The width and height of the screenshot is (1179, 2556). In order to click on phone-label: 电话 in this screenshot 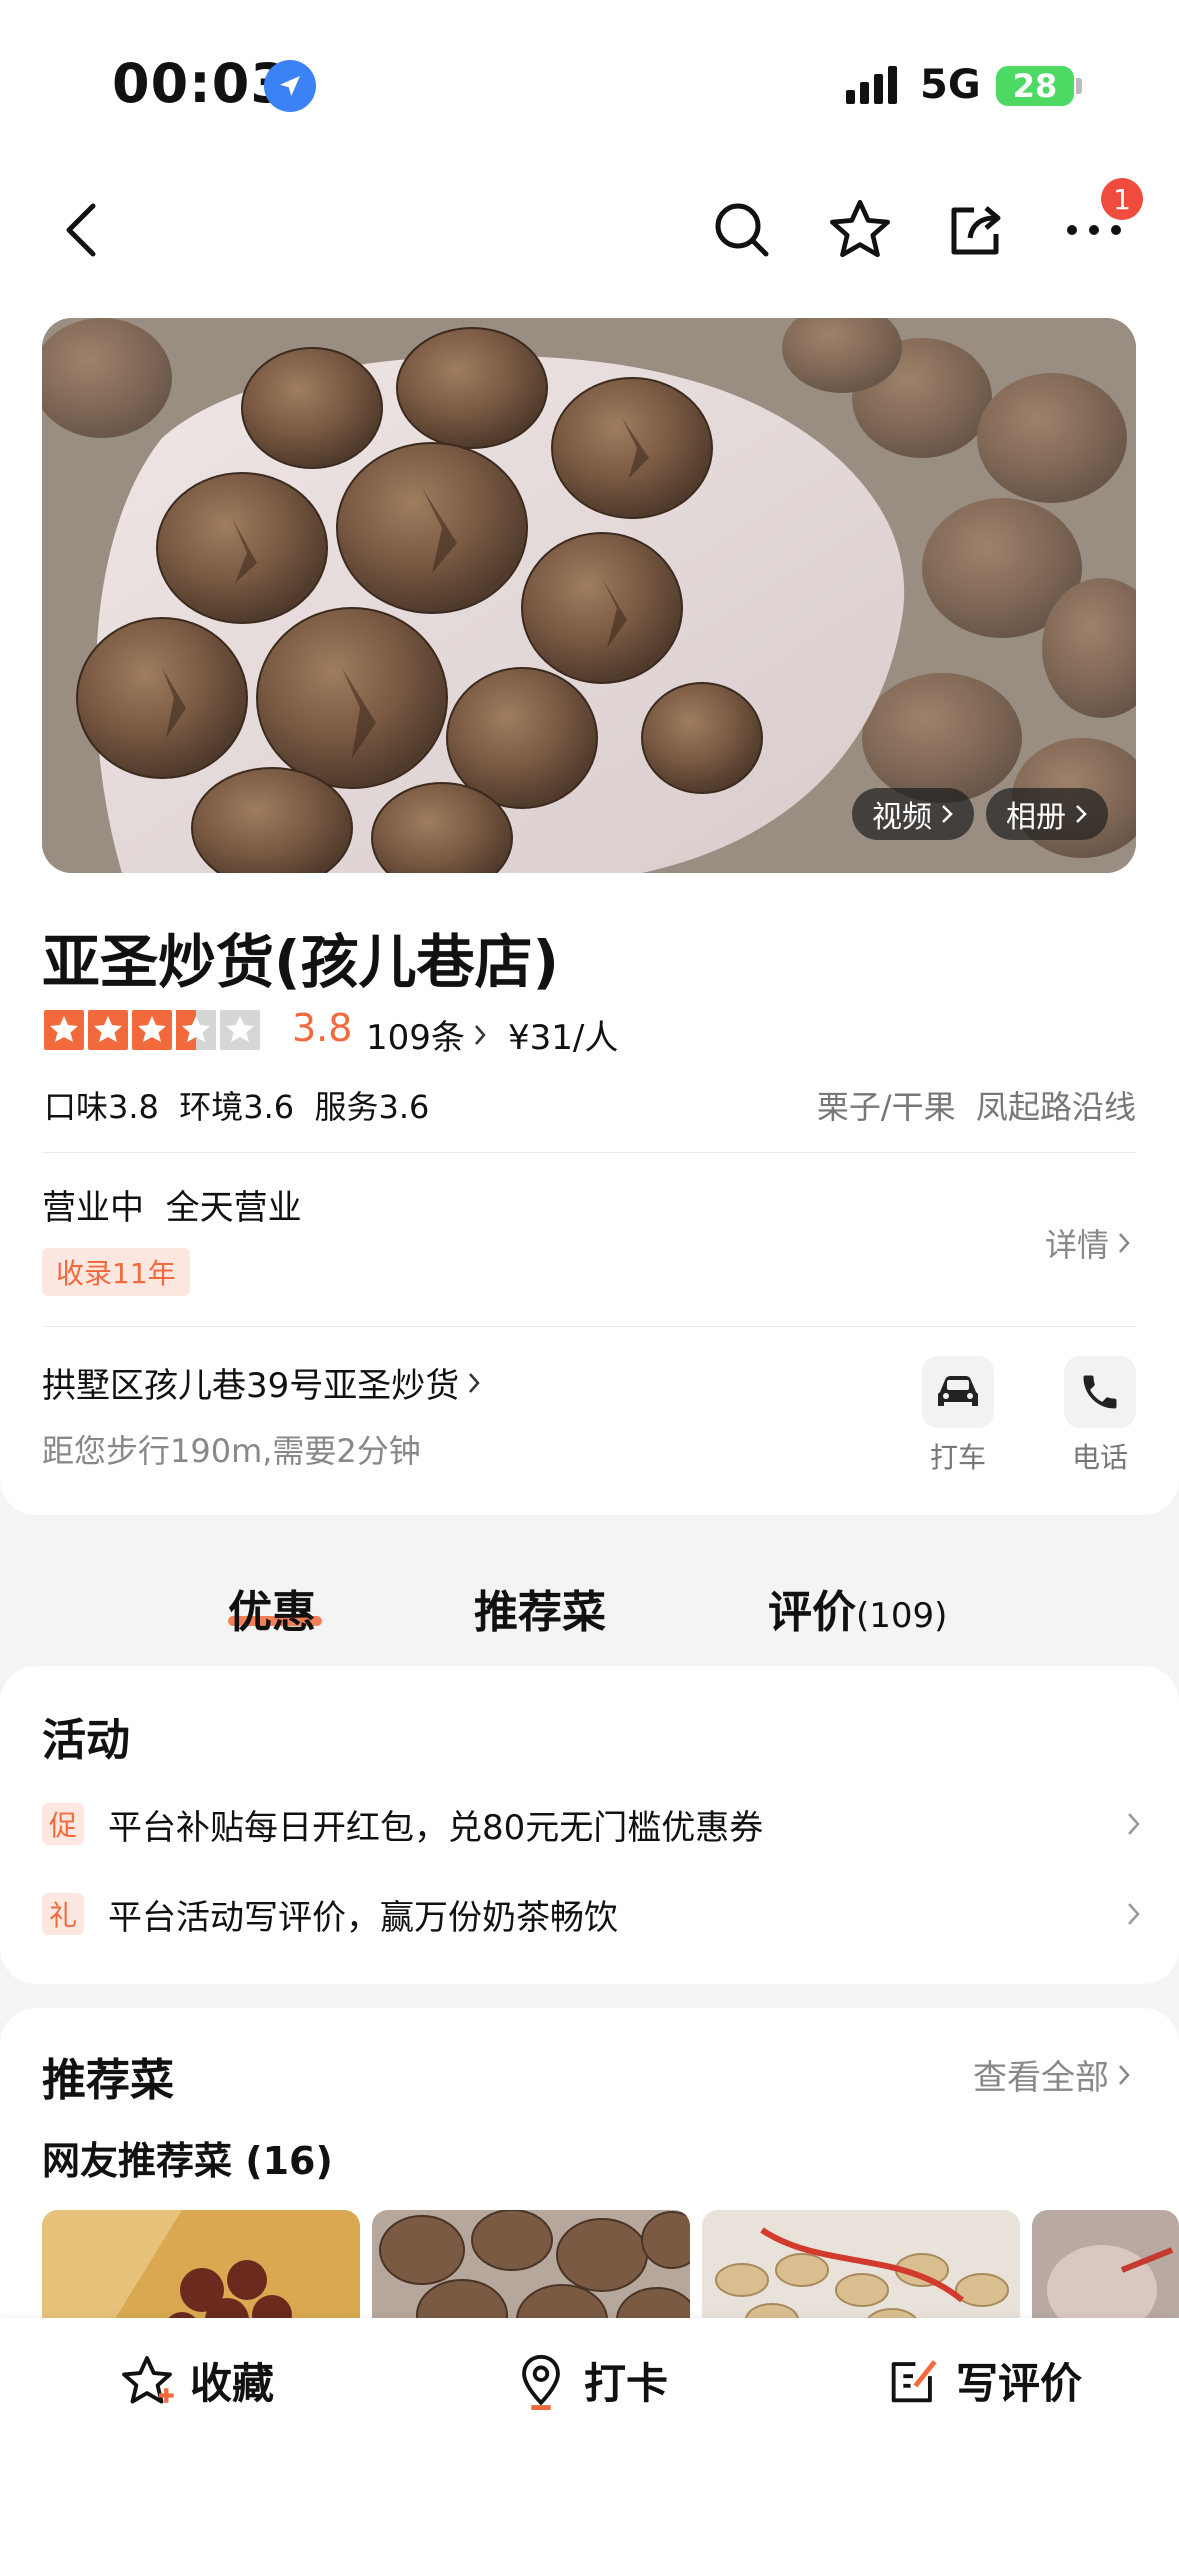, I will do `click(1099, 1457)`.